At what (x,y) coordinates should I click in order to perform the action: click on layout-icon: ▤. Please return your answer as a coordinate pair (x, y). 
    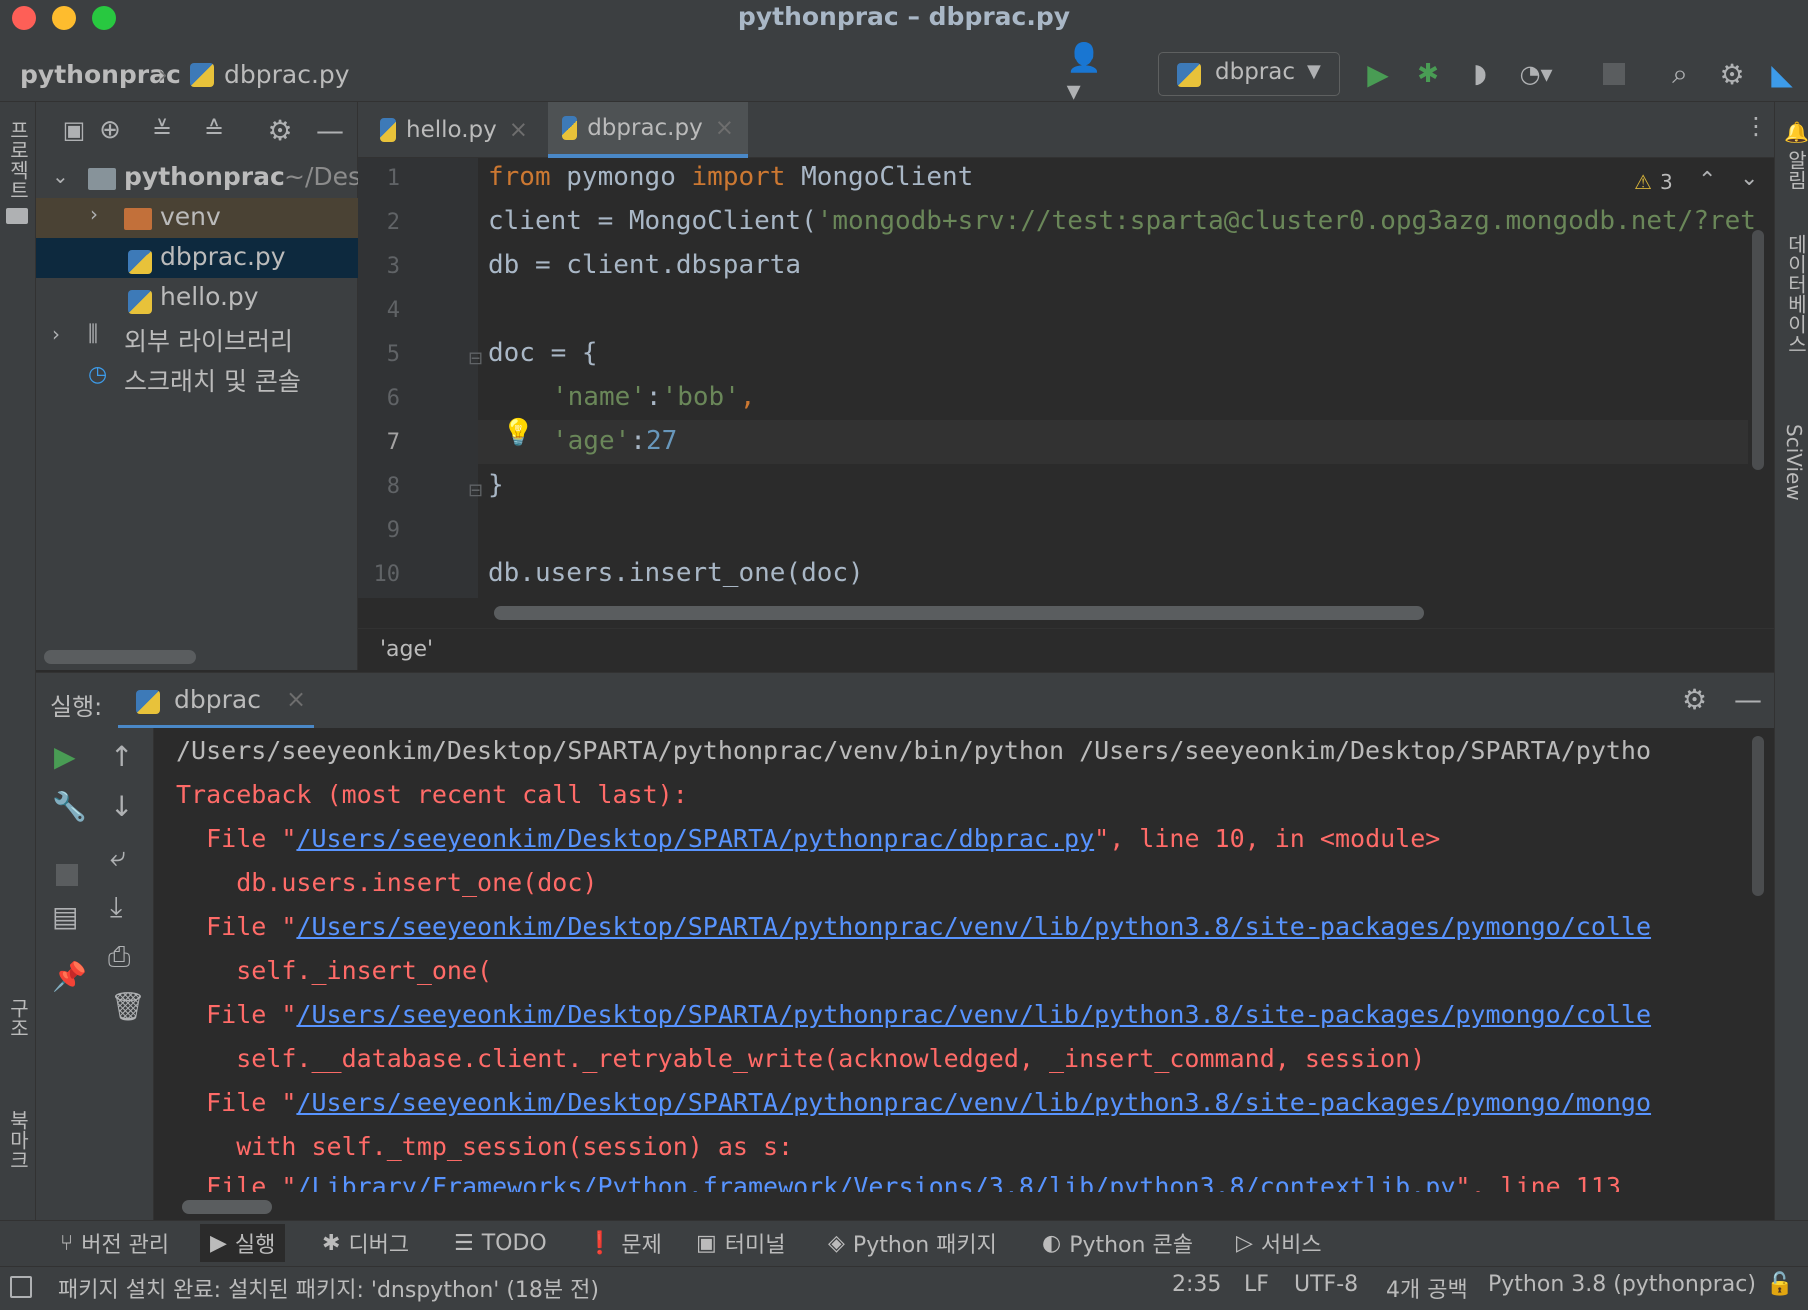
    Looking at the image, I should click on (65, 916).